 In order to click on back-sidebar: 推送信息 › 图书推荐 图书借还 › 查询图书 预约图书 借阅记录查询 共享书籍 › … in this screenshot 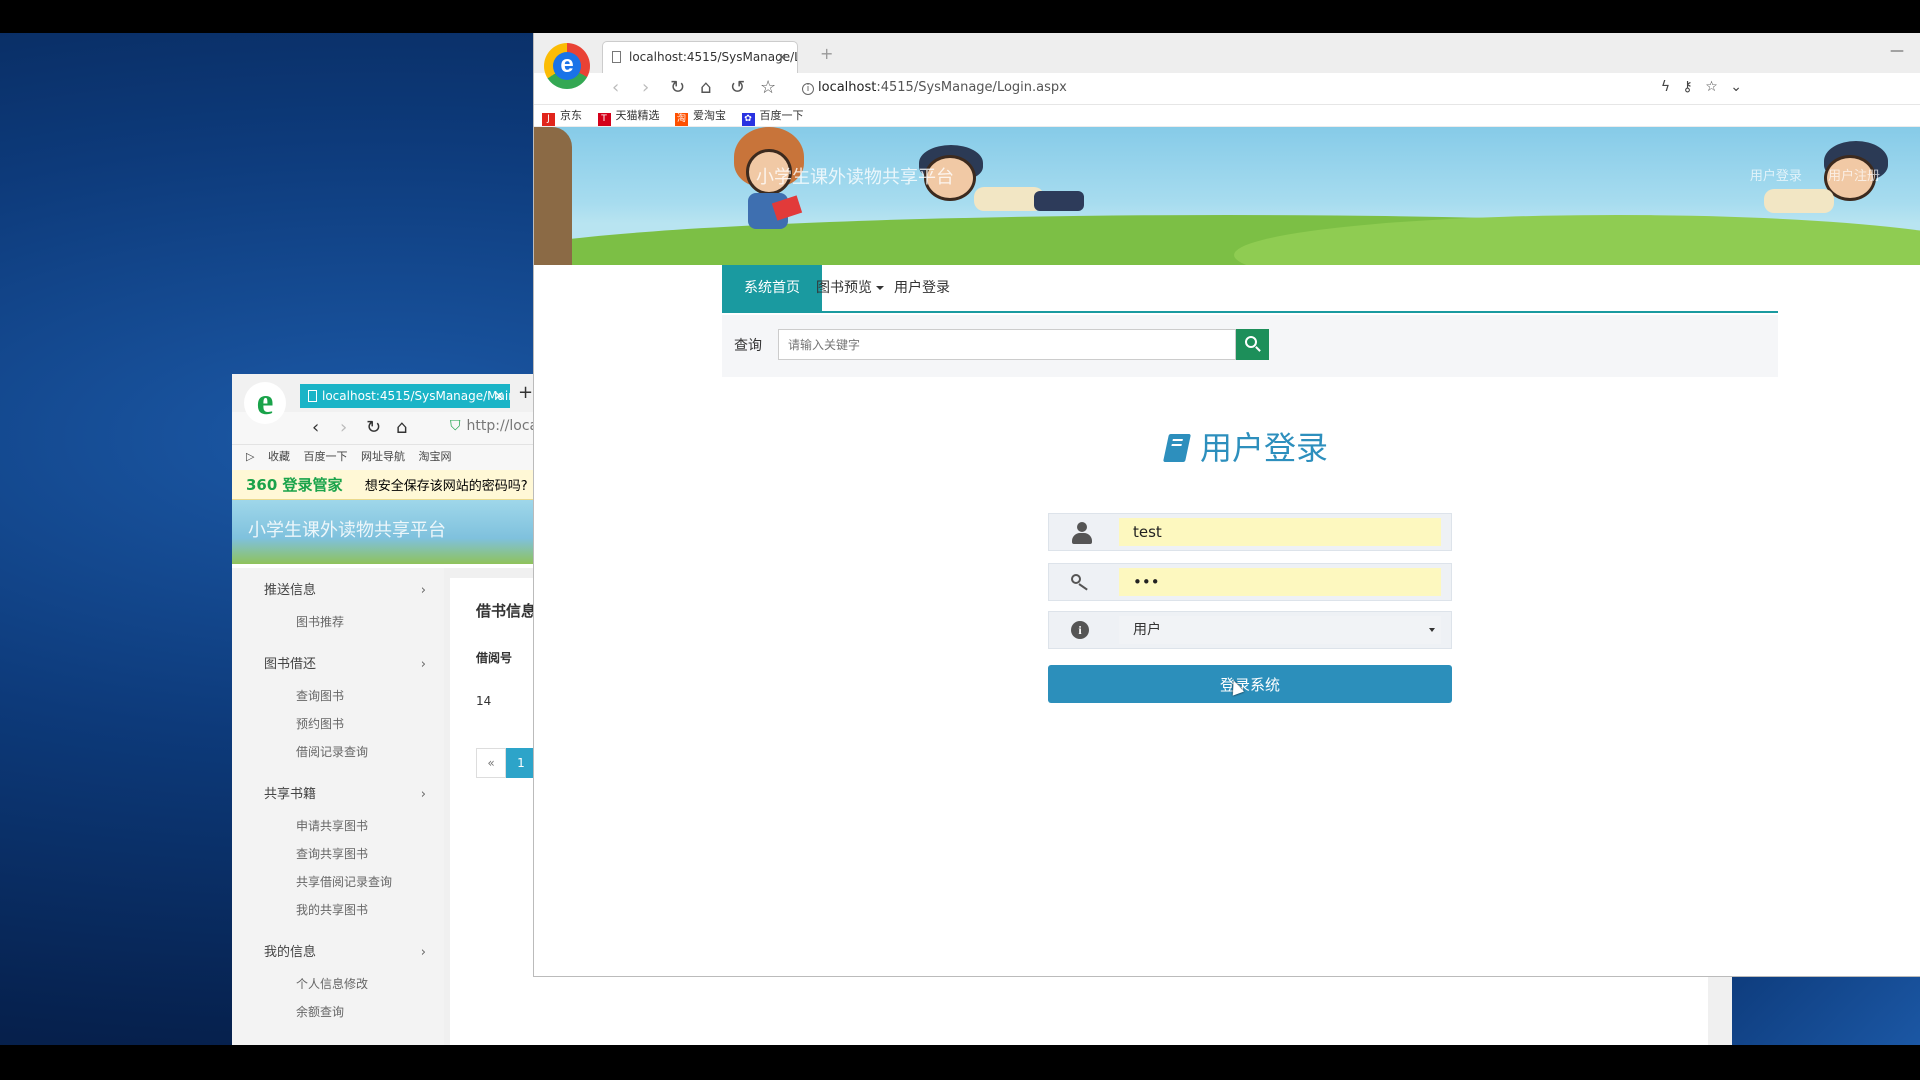, I will do `click(338, 807)`.